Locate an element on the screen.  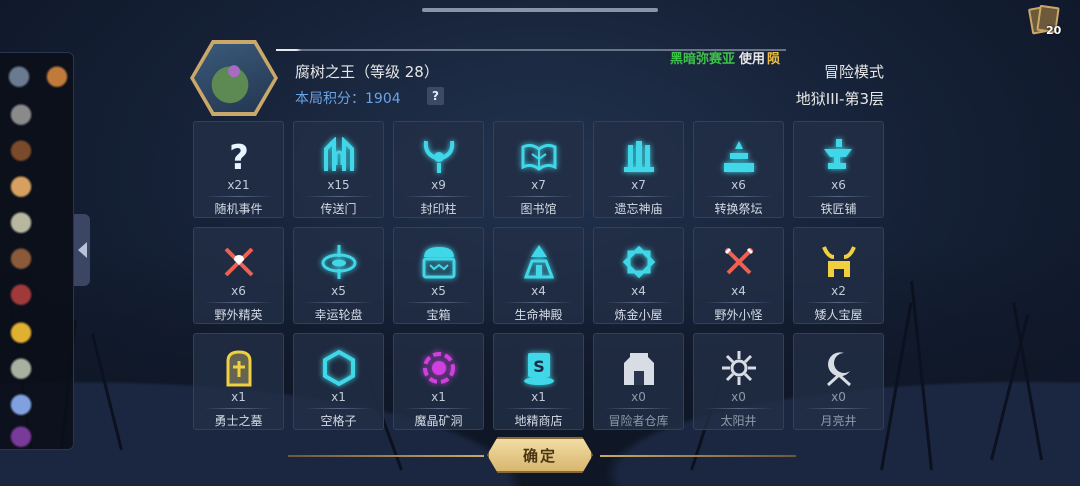
location-label: 冒险者仓库 is located at coordinates (638, 421).